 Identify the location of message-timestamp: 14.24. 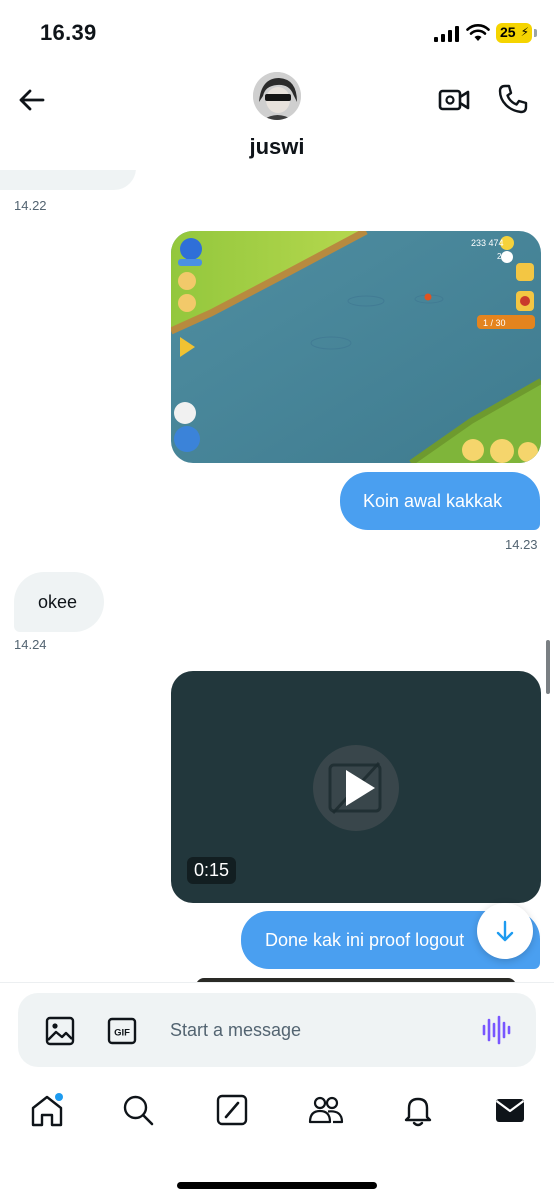
(30, 644).